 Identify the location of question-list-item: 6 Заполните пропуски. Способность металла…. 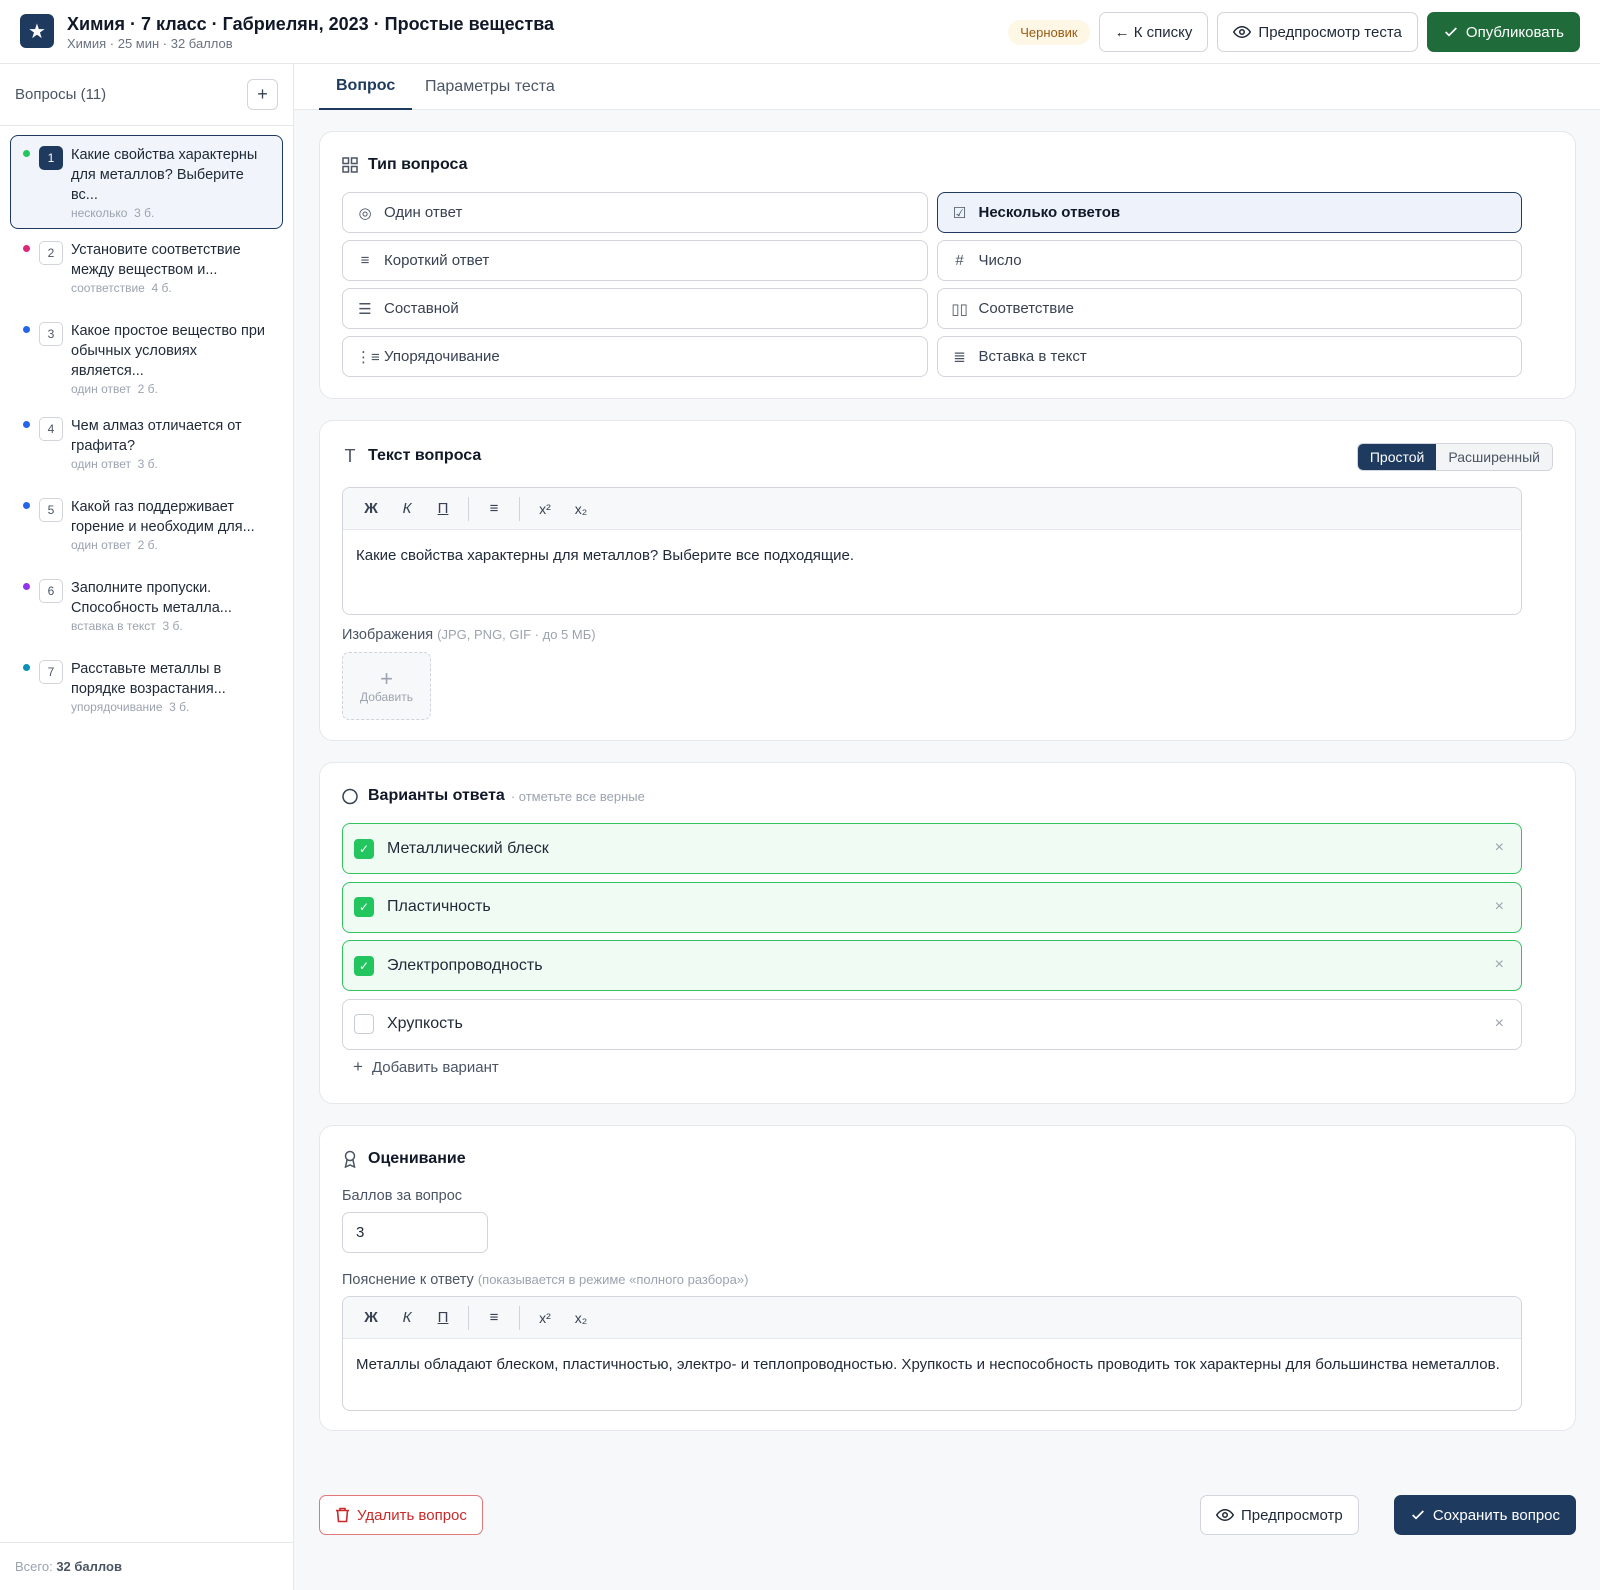
(146, 608).